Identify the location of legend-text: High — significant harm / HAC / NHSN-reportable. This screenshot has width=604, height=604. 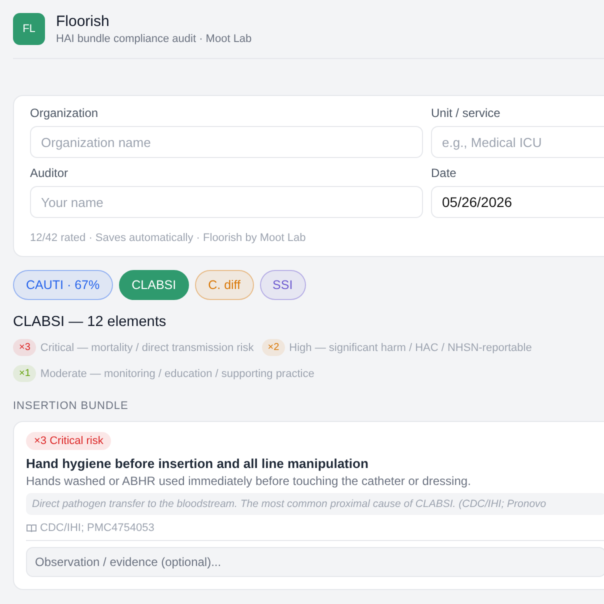
(410, 348).